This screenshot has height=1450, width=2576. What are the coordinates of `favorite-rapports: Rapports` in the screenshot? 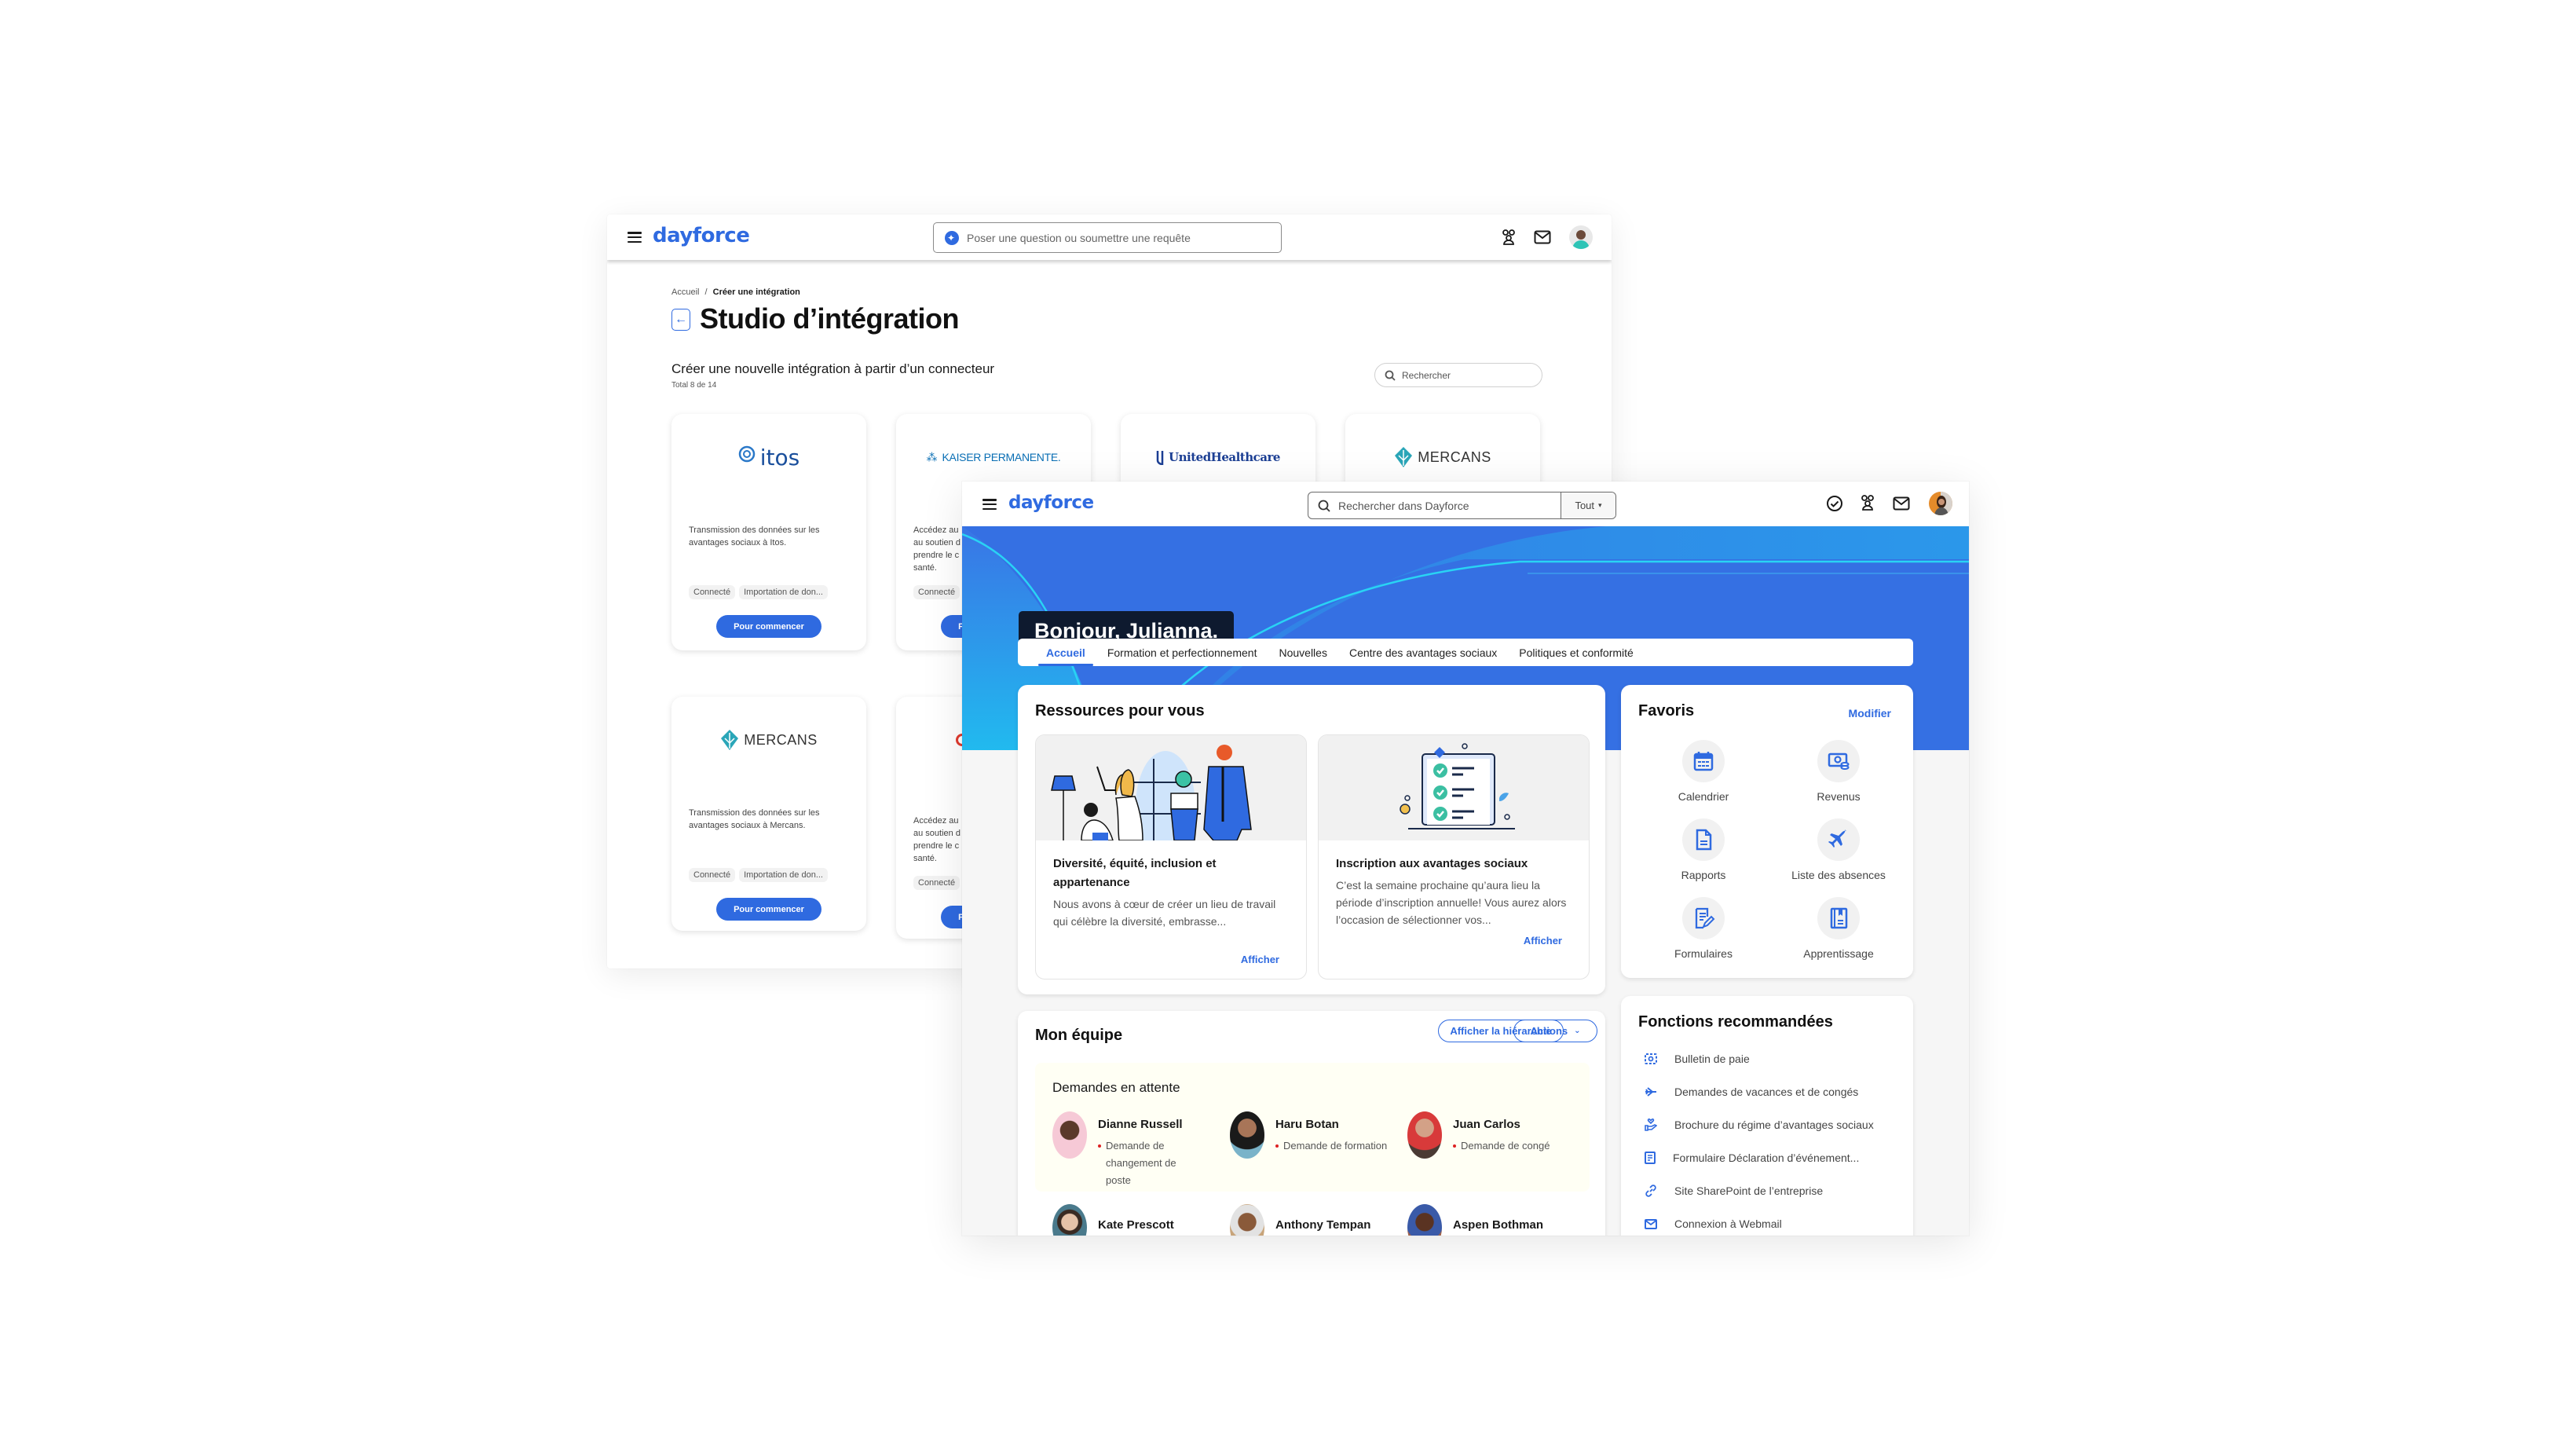 It's located at (1704, 850).